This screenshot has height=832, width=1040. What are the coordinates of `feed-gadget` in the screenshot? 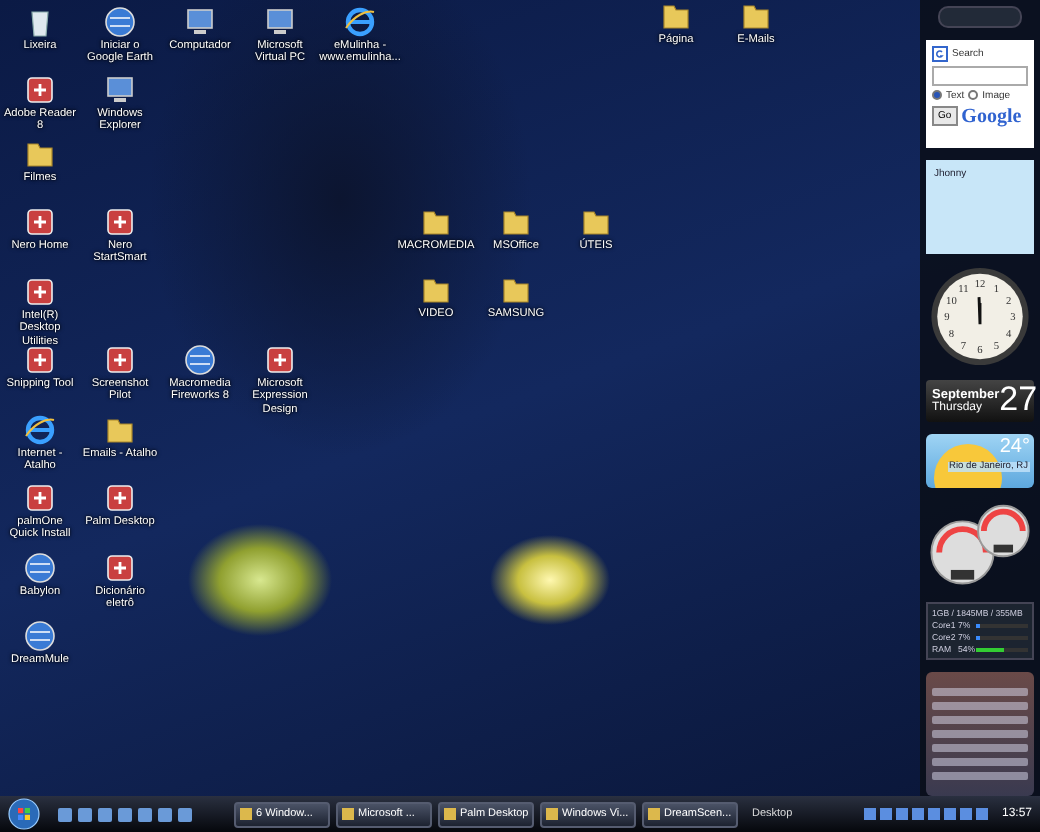 It's located at (980, 734).